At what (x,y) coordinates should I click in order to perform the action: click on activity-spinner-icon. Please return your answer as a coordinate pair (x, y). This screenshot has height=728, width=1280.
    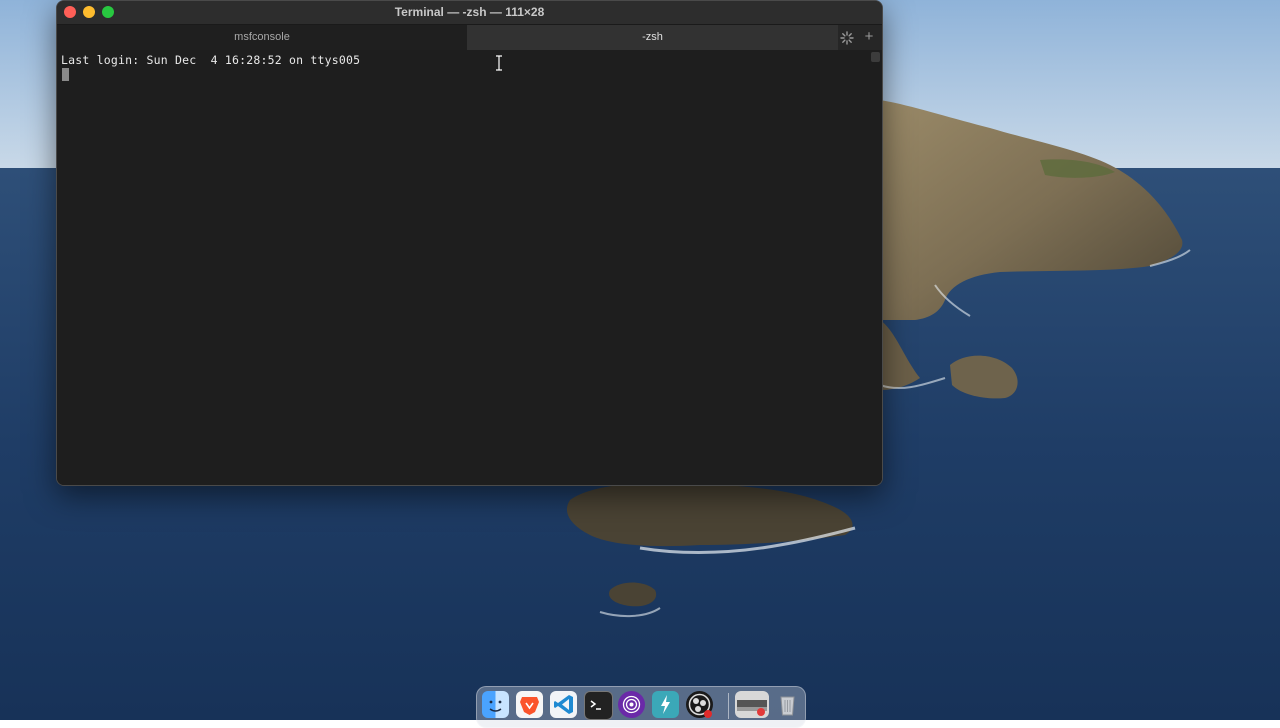
    Looking at the image, I should click on (847, 38).